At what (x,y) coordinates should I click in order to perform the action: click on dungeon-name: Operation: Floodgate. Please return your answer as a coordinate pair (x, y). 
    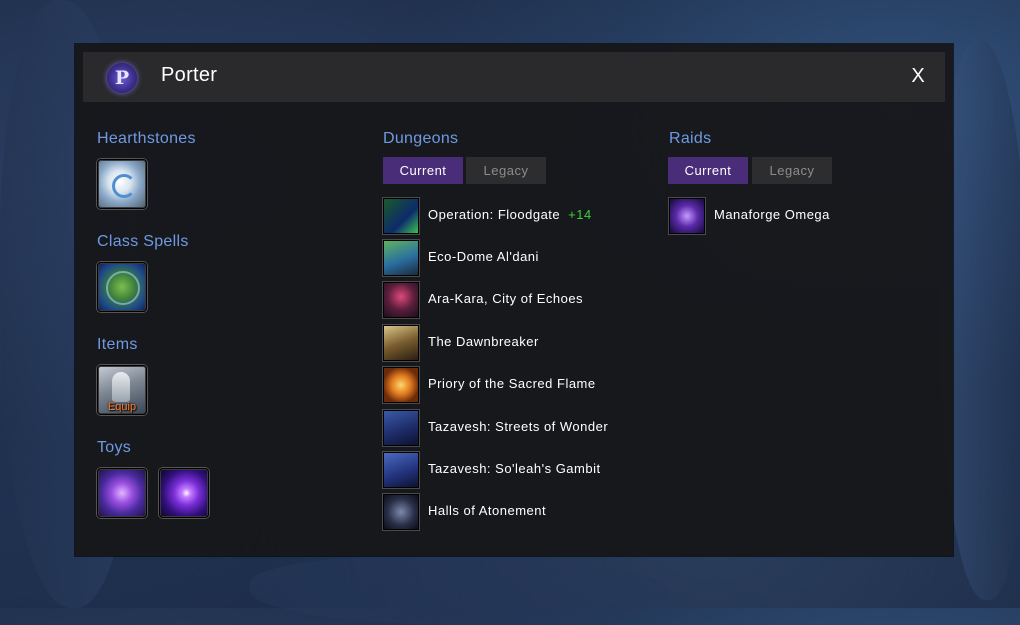
    Looking at the image, I should click on (494, 214).